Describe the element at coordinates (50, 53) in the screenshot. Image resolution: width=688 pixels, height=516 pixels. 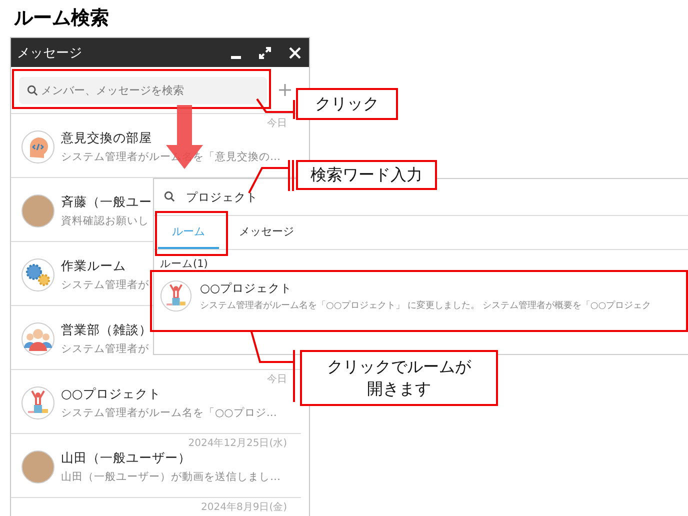
I see `window-title: メッセージ` at that location.